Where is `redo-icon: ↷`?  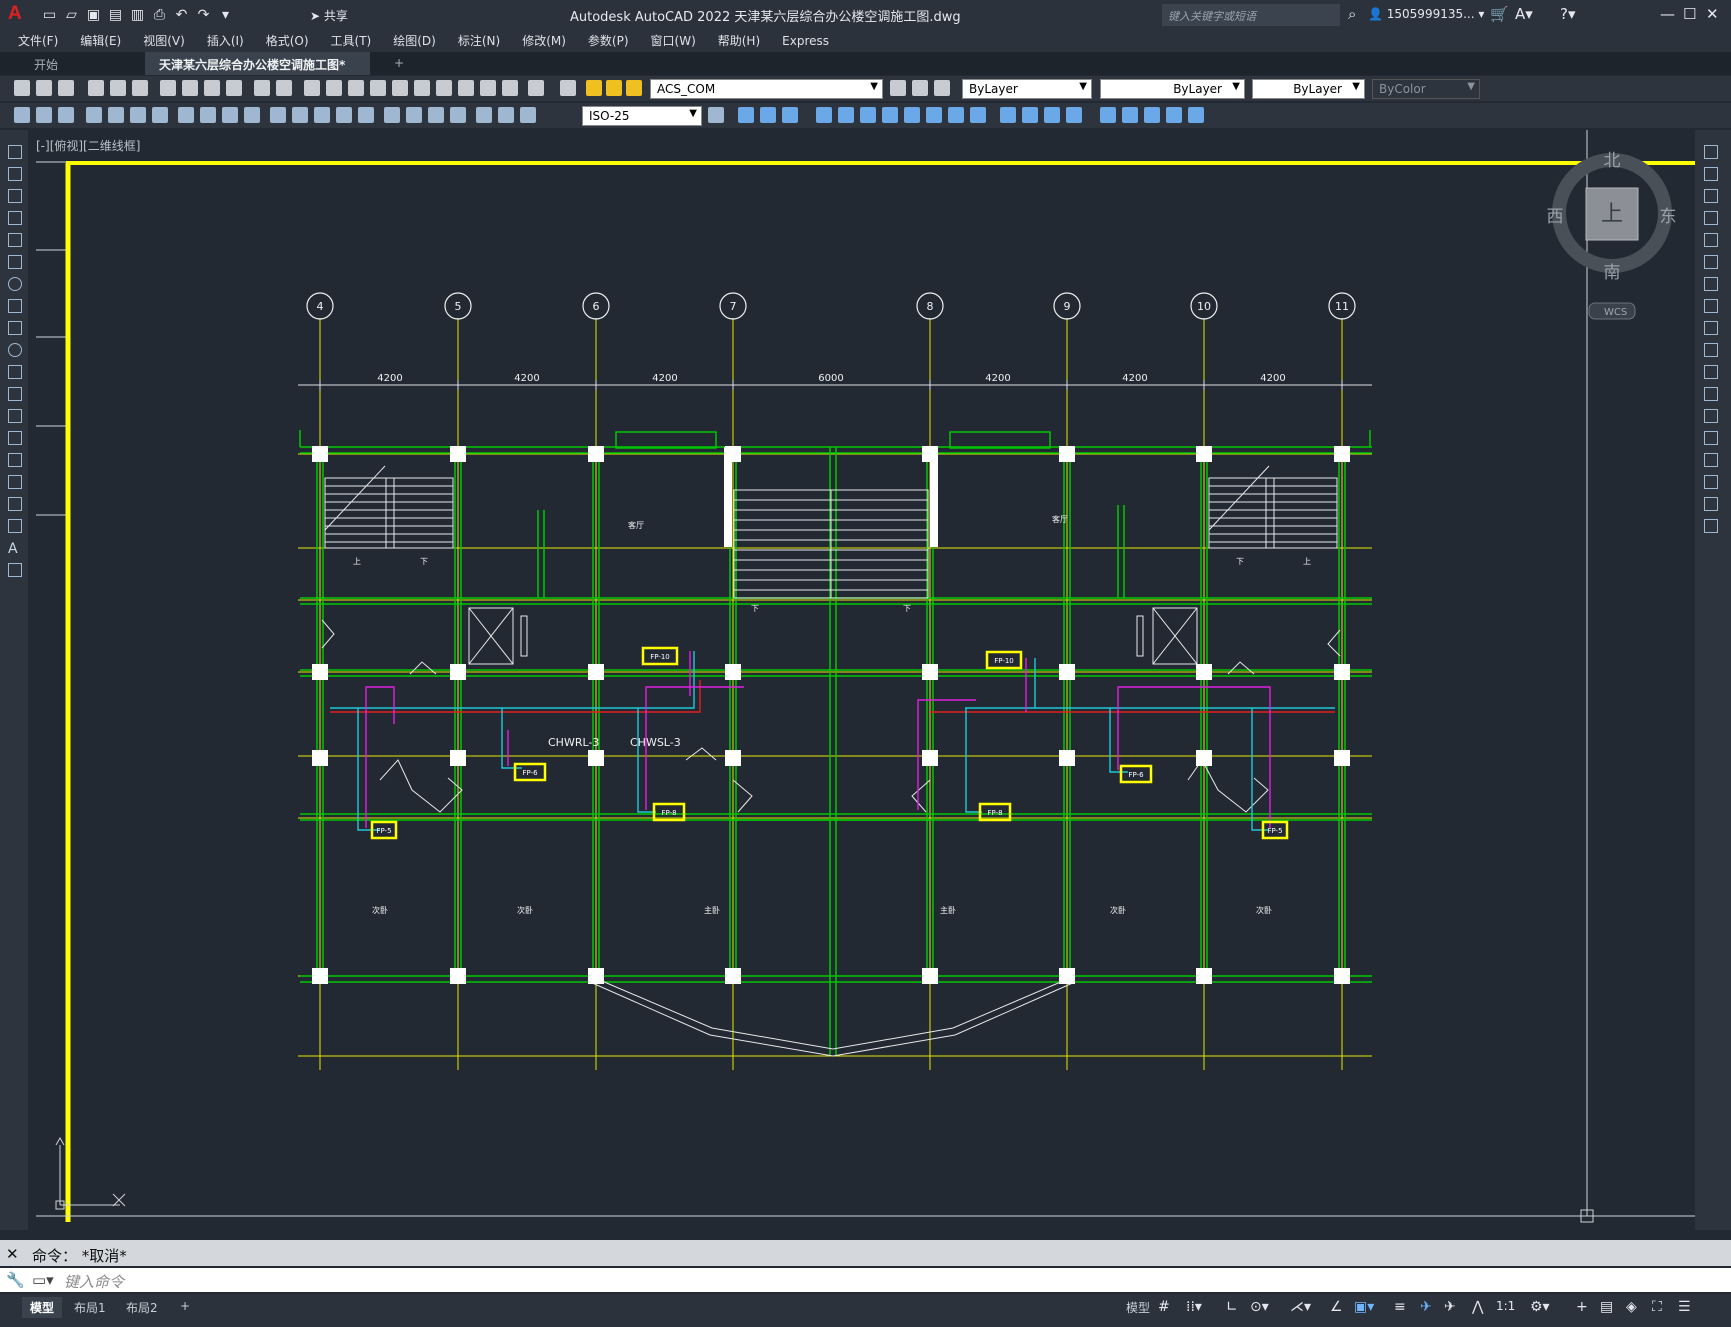 redo-icon: ↷ is located at coordinates (203, 14).